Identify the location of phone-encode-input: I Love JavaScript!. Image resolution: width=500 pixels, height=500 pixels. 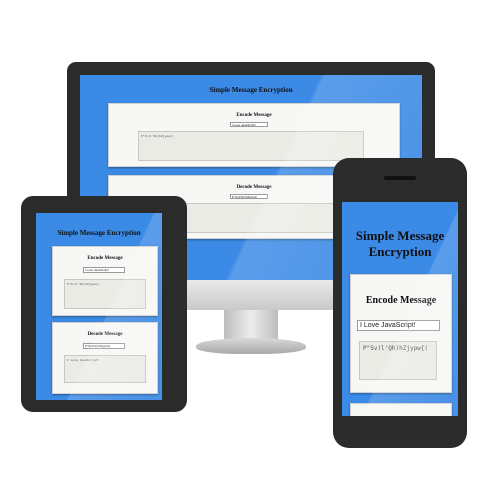
(398, 325).